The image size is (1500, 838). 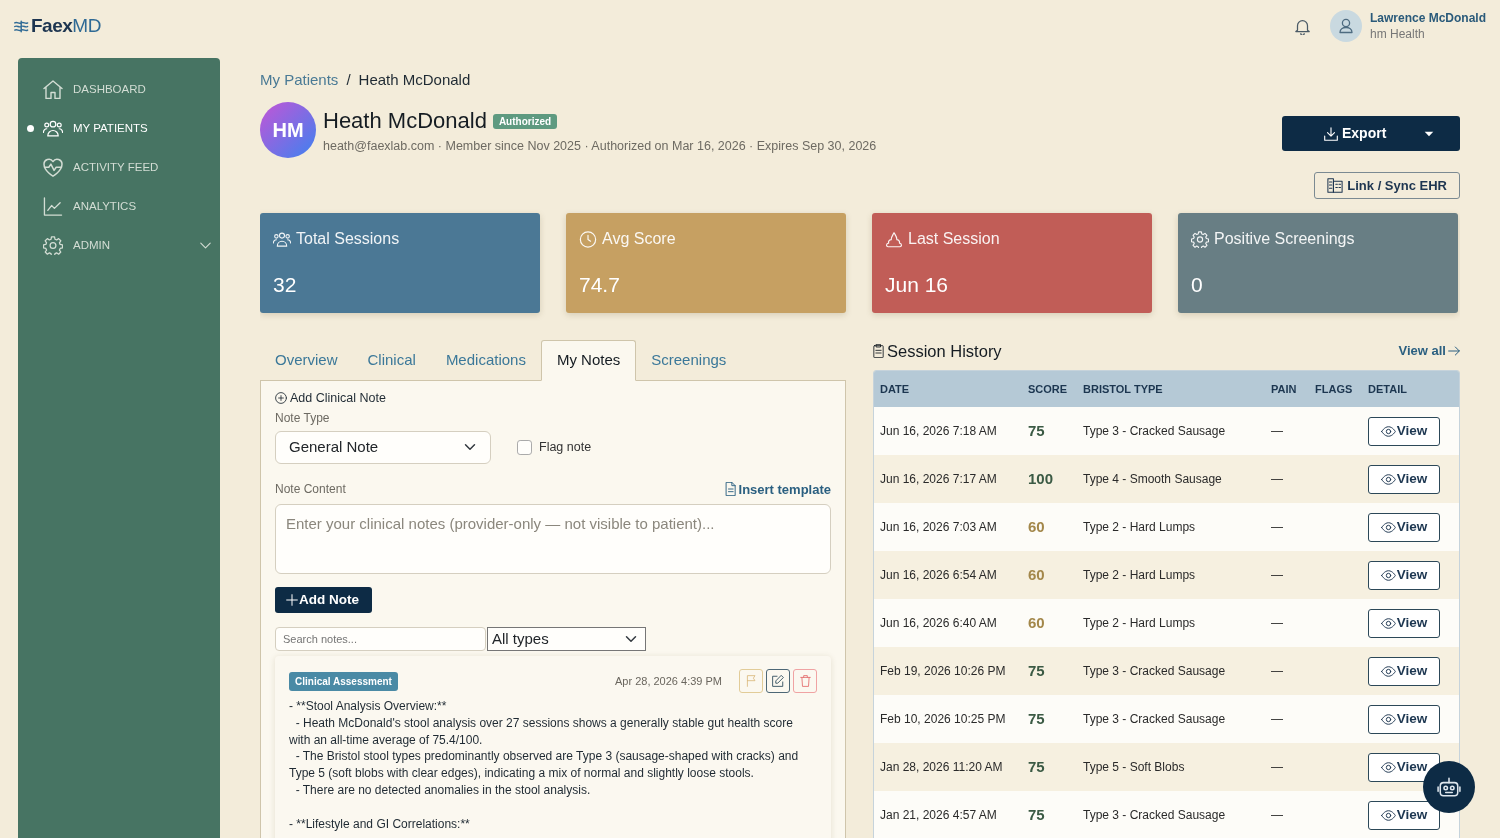 I want to click on date-cell: Jan 21, 2026 4:57 AM, so click(x=948, y=814).